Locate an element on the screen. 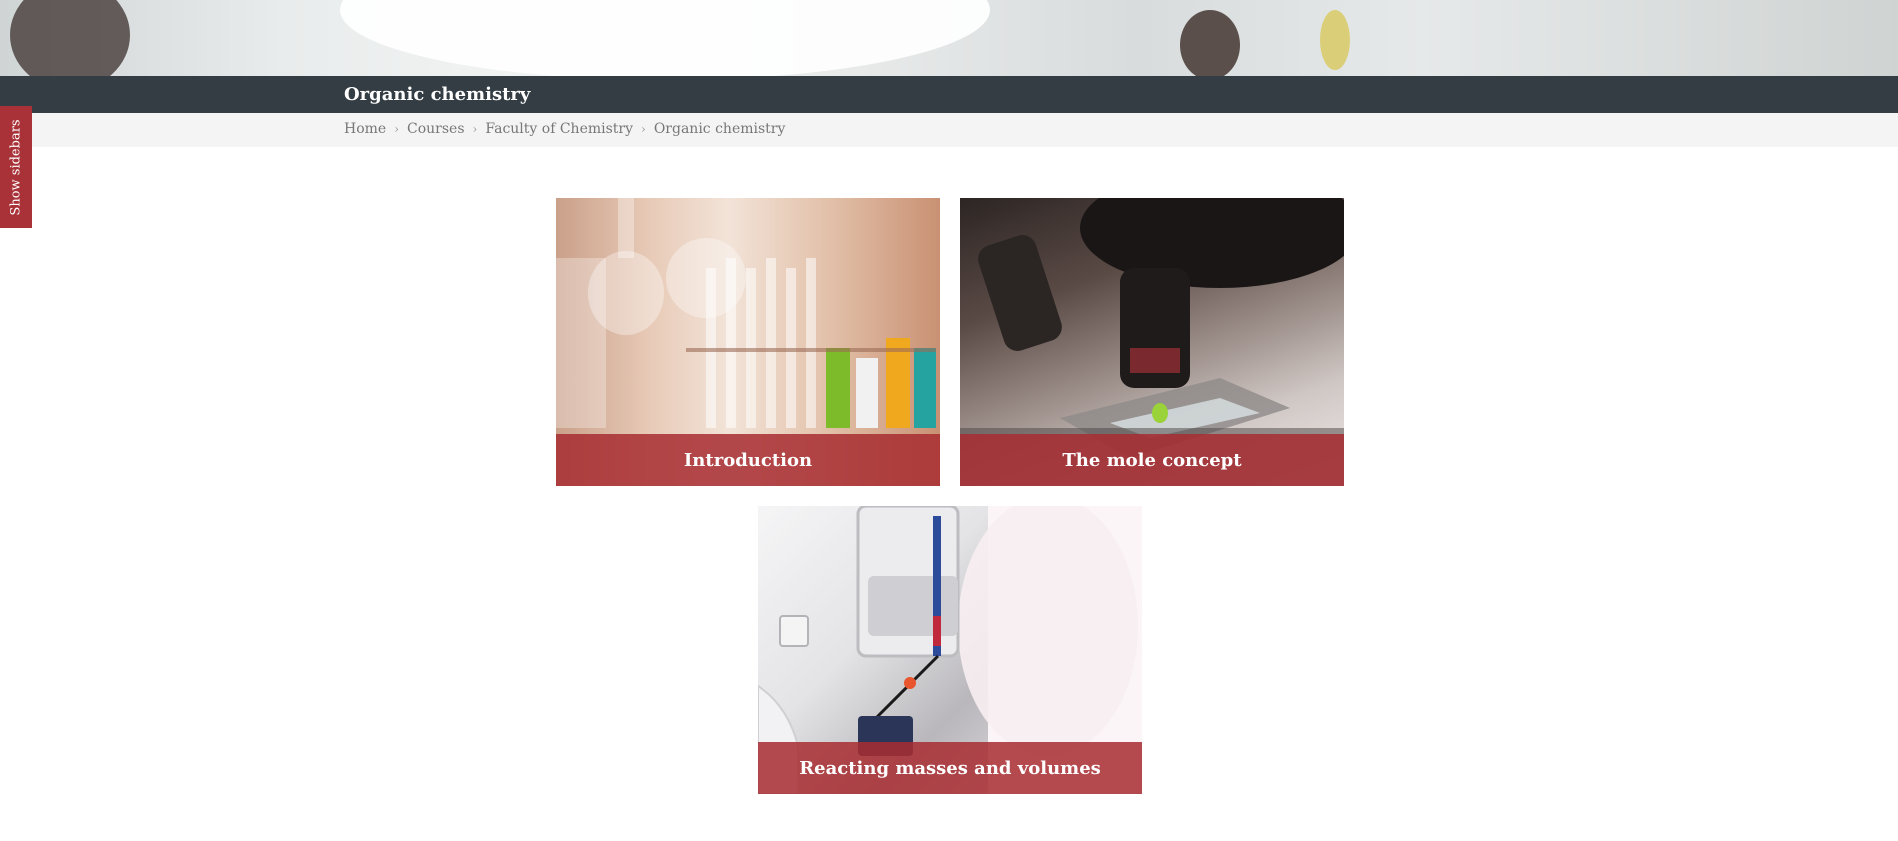  flask-shape is located at coordinates (1210, 43).